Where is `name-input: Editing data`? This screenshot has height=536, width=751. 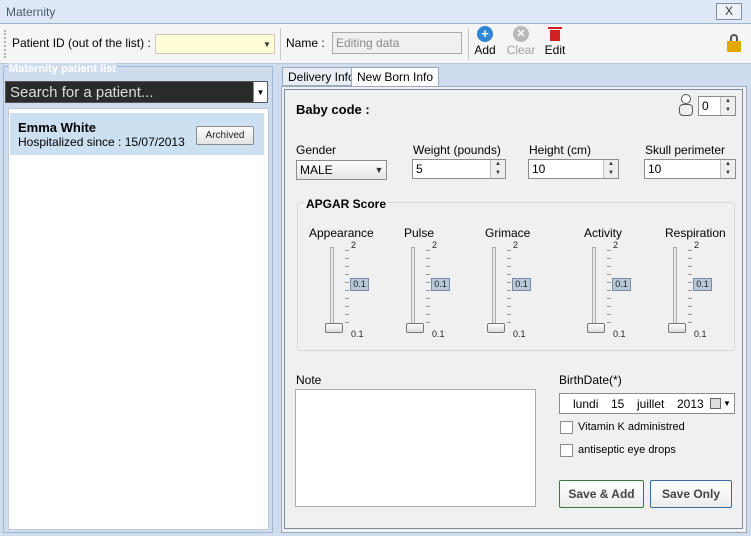 name-input: Editing data is located at coordinates (397, 43).